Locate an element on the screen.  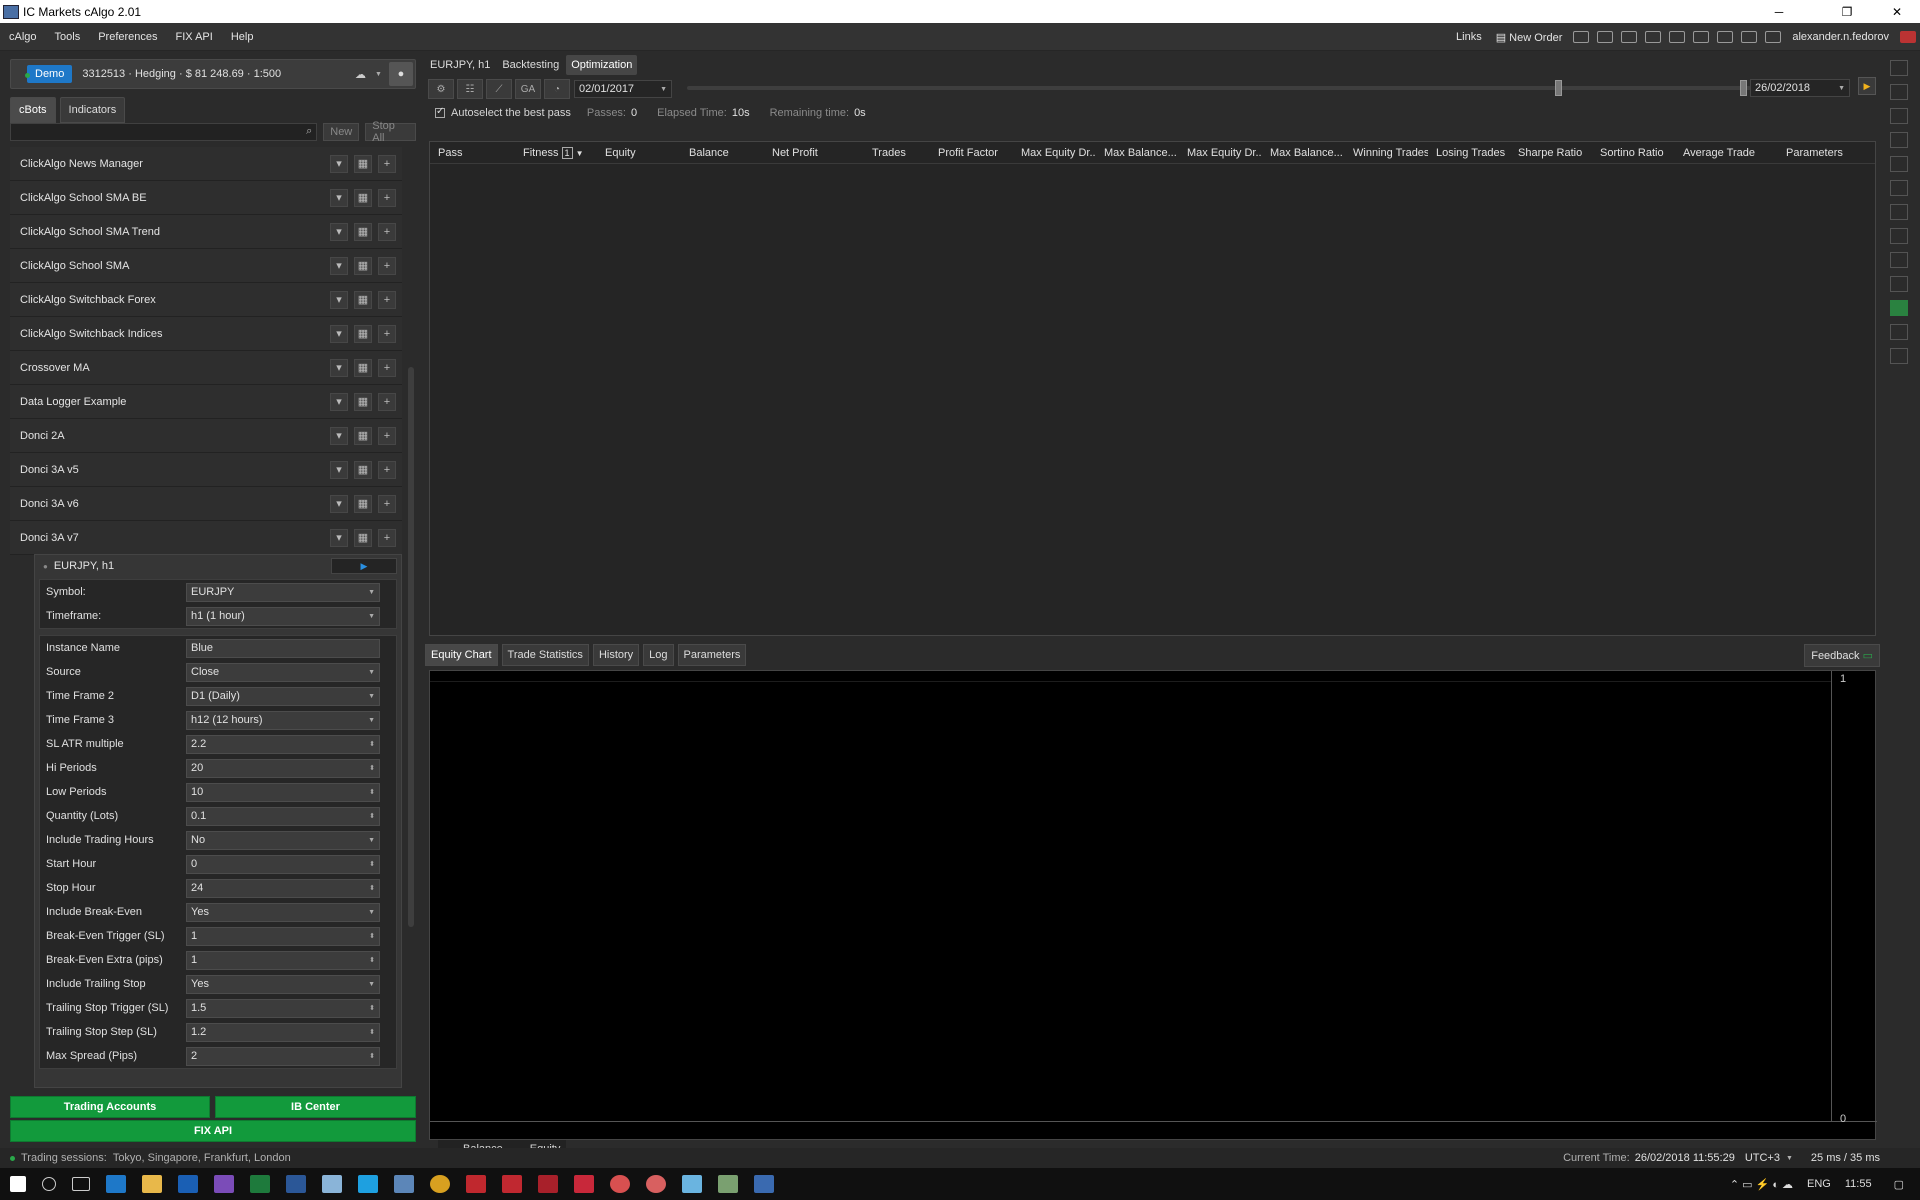
list-item: ClickAlgo School SMA BE ▾ ▦ + is located at coordinates (206, 198).